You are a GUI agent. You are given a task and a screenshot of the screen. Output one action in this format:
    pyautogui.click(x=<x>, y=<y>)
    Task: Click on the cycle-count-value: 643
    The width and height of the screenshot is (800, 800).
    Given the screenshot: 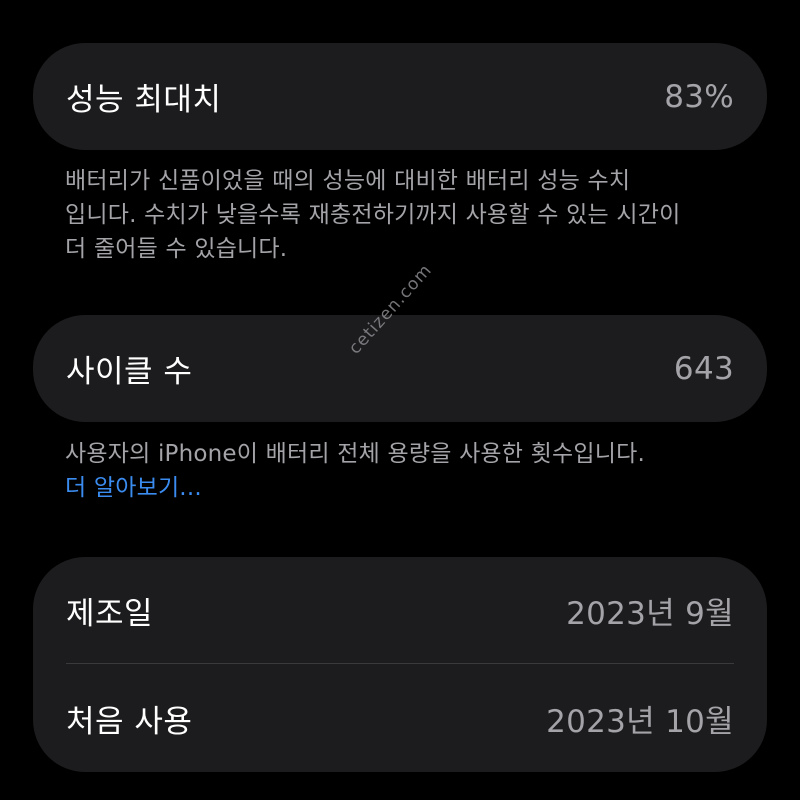 What is the action you would take?
    pyautogui.click(x=703, y=368)
    